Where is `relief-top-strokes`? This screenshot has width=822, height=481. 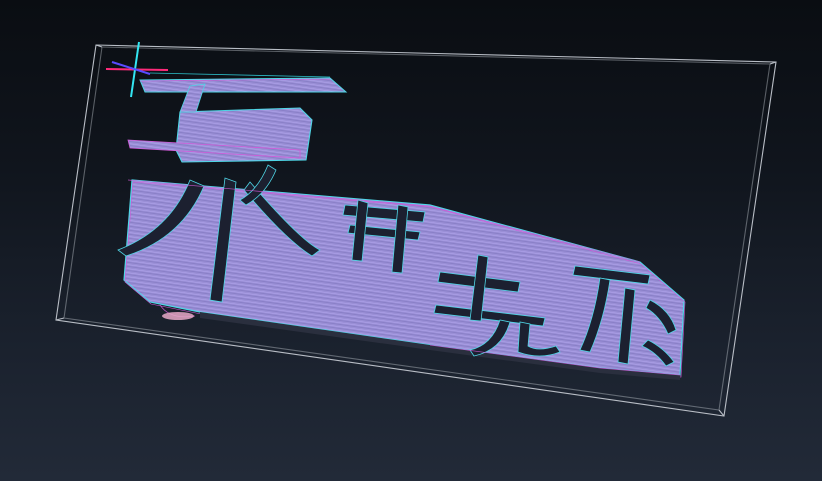
relief-top-strokes is located at coordinates (237, 120).